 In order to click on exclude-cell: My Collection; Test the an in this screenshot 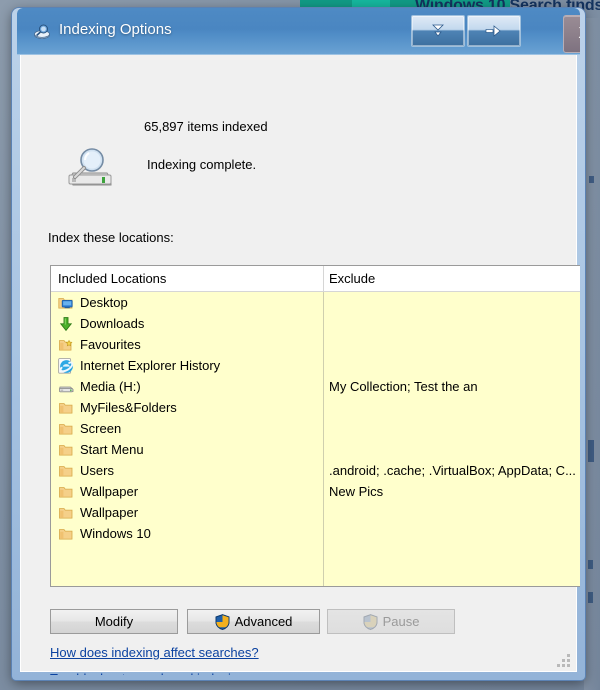, I will do `click(454, 386)`.